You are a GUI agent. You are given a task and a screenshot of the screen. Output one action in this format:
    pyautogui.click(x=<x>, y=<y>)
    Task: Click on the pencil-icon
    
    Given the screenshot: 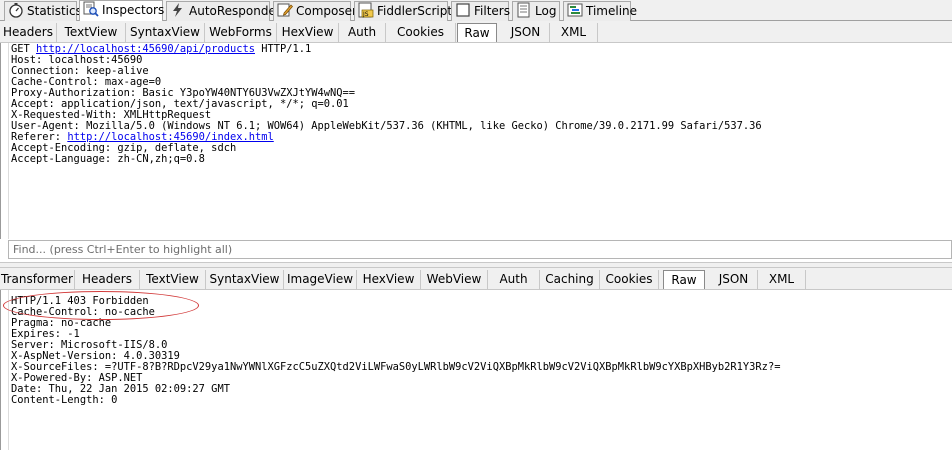 What is the action you would take?
    pyautogui.click(x=285, y=10)
    